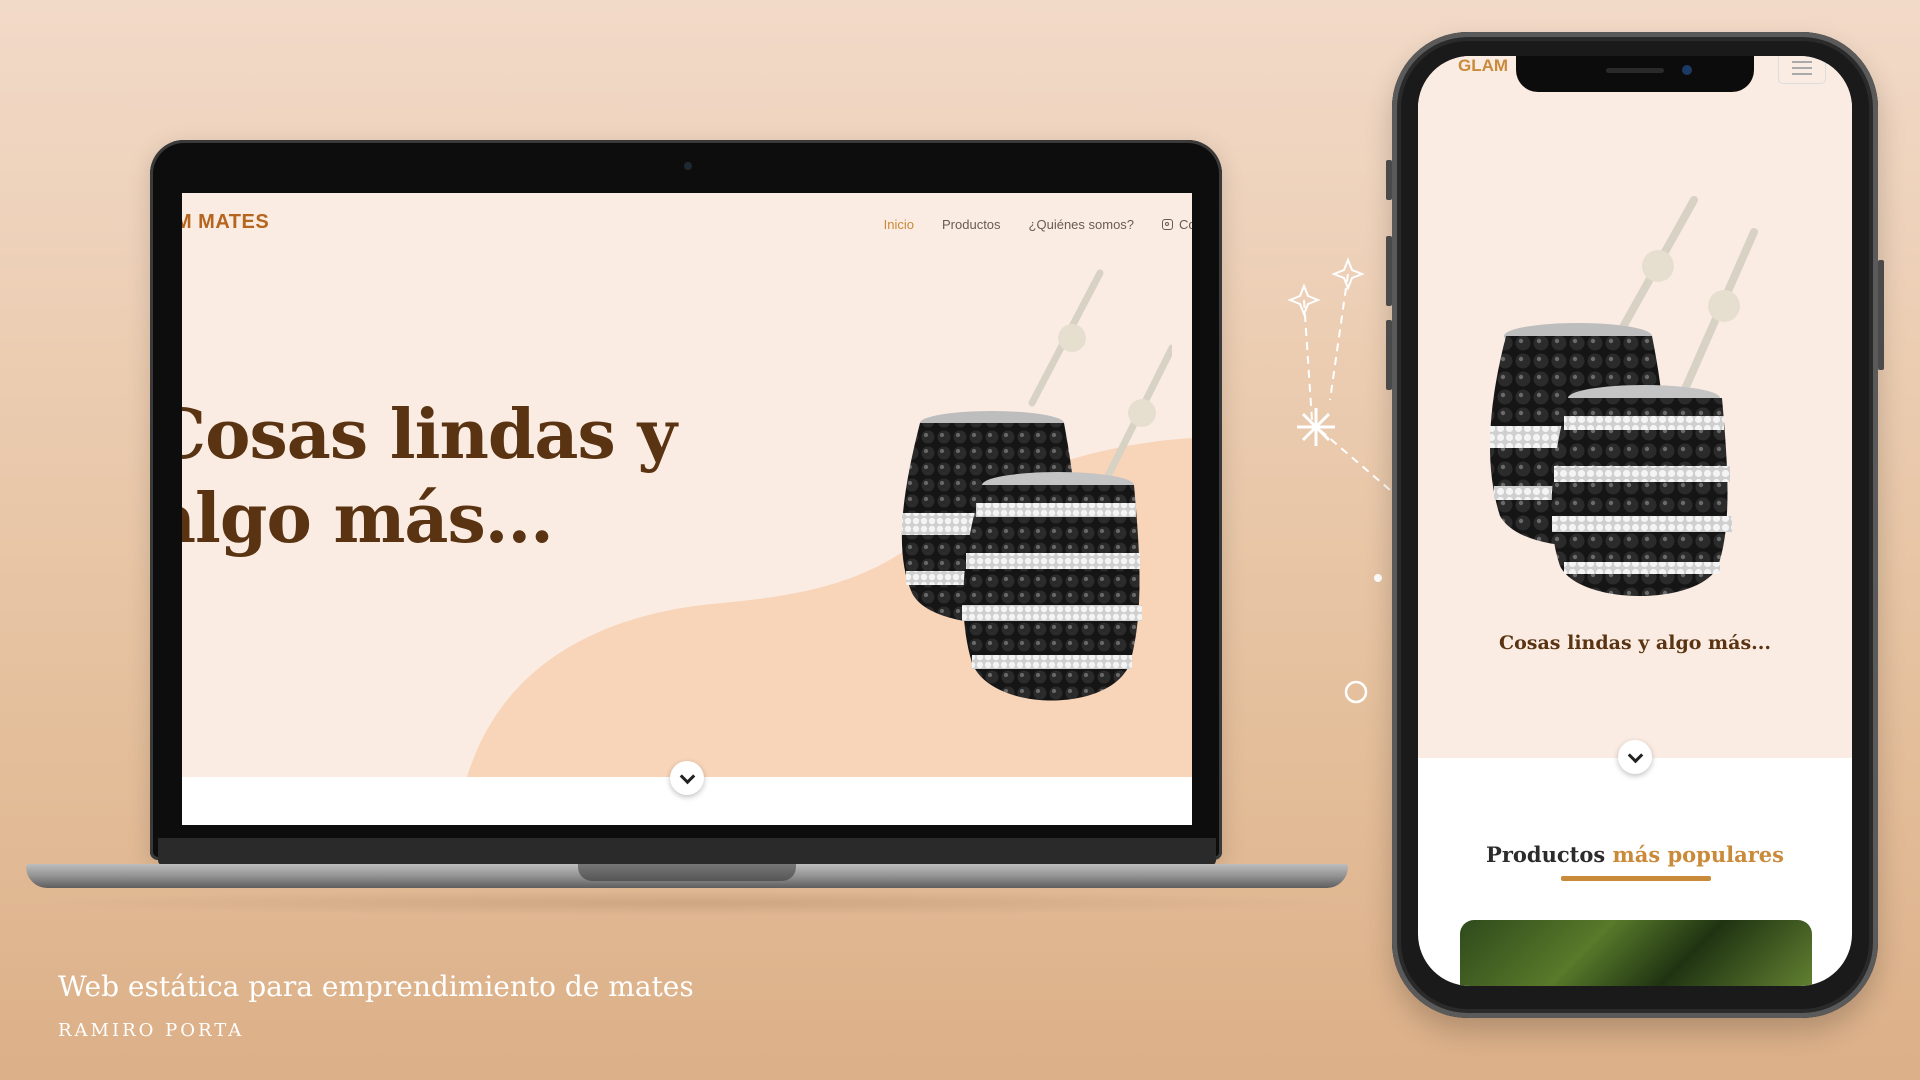 Image resolution: width=1920 pixels, height=1080 pixels. I want to click on constellation-decoration, so click(1339, 480).